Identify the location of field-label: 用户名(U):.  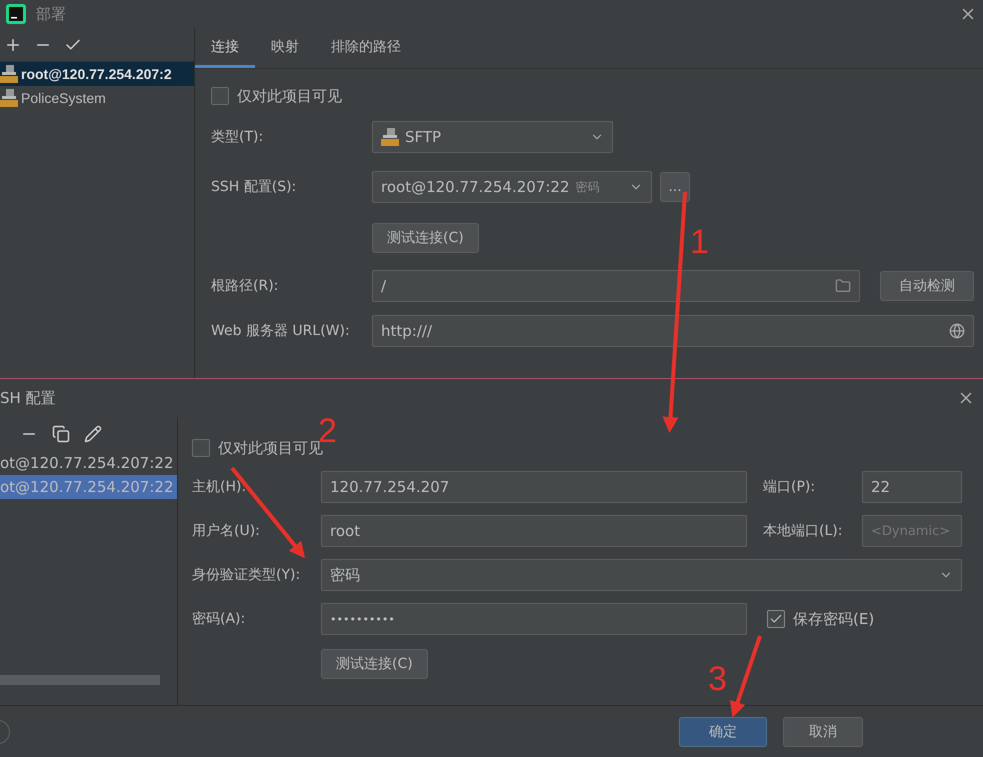
(226, 531).